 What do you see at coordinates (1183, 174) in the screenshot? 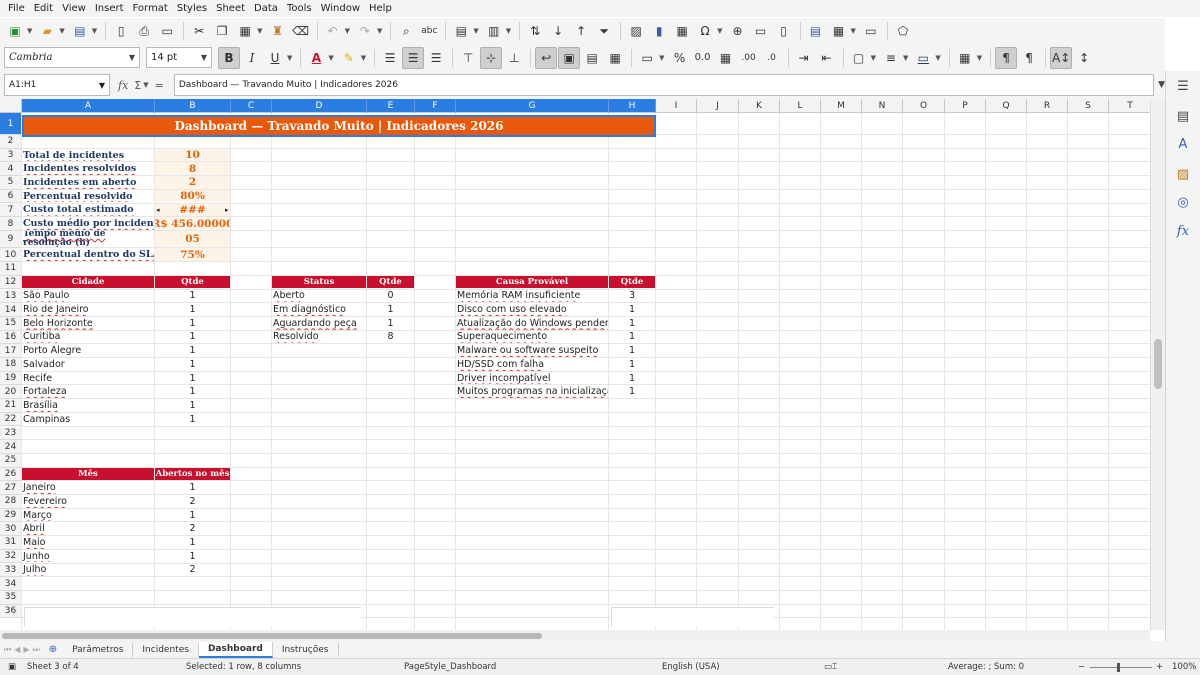
I see `gallery-icon: ▨` at bounding box center [1183, 174].